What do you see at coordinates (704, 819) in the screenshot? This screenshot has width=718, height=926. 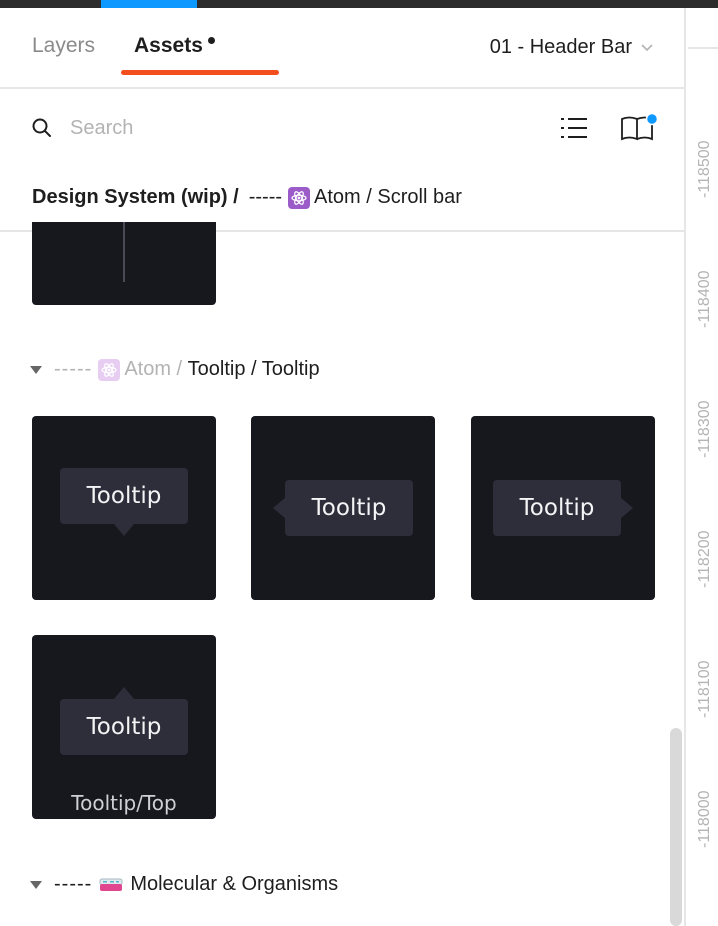 I see `ruler-label: -118000` at bounding box center [704, 819].